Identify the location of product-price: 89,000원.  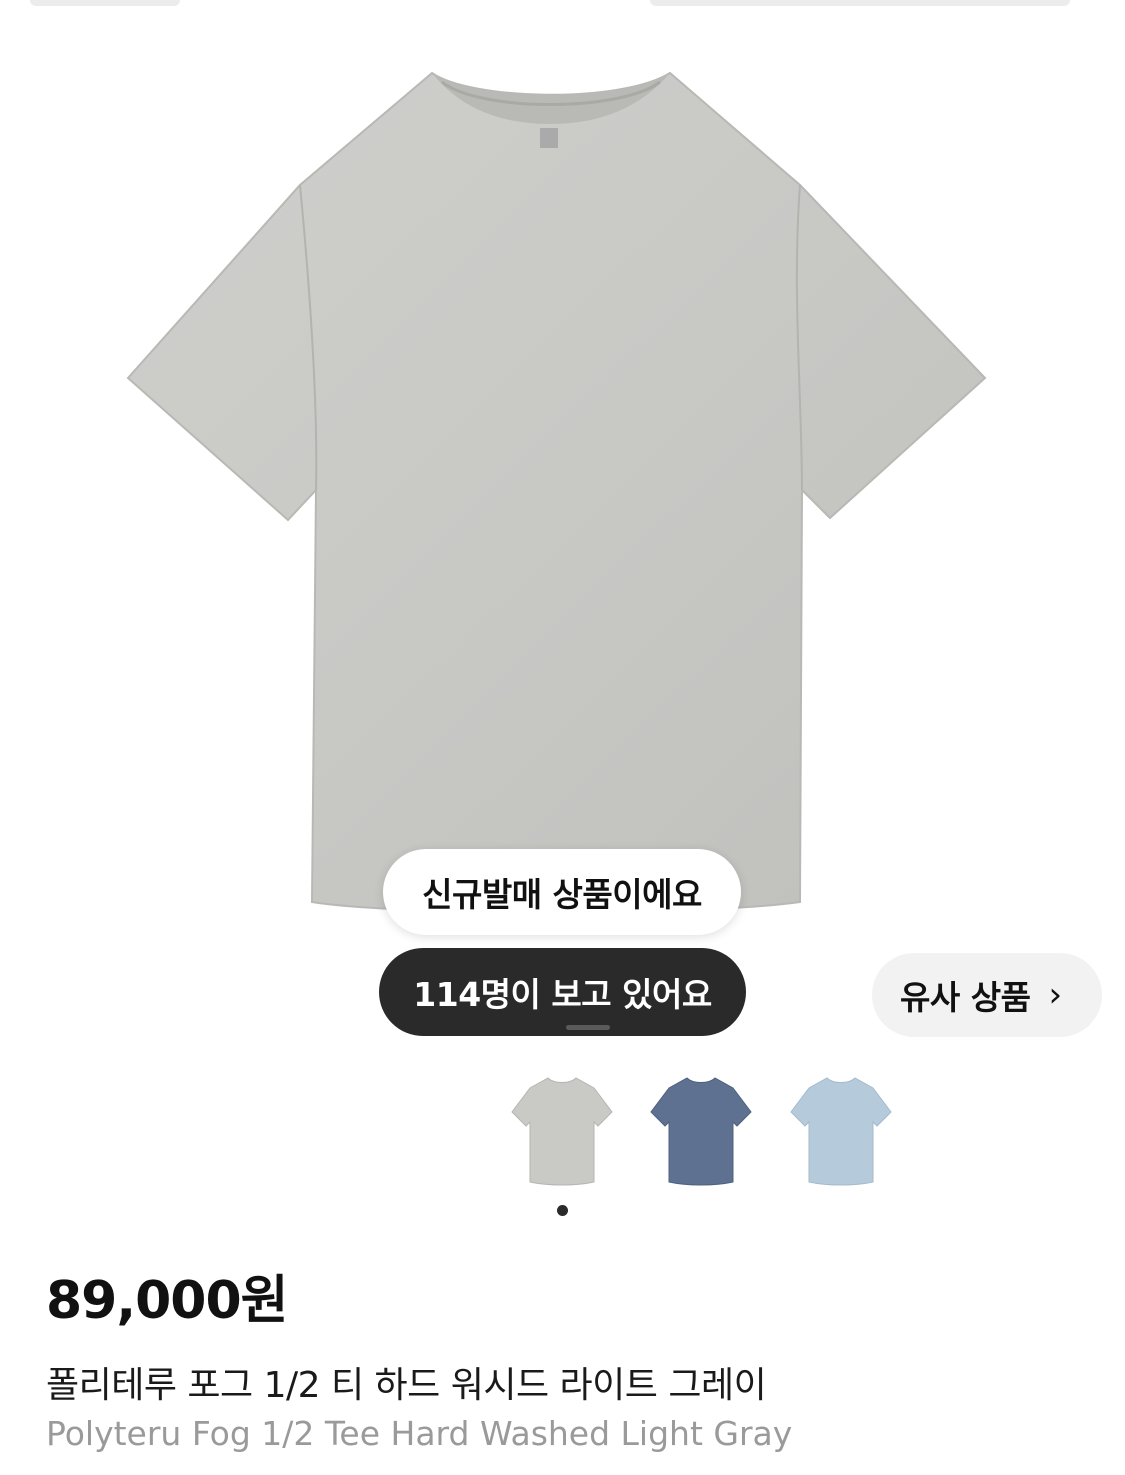
(167, 1301).